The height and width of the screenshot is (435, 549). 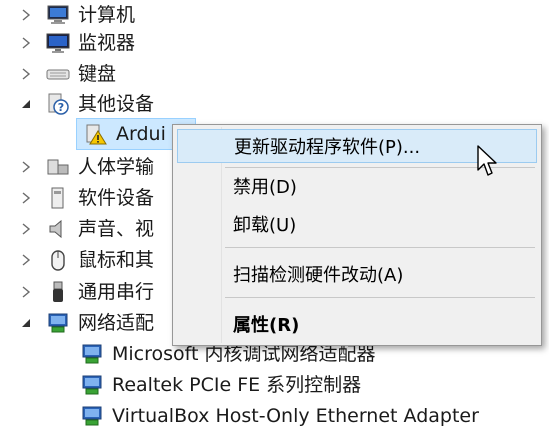 What do you see at coordinates (58, 260) in the screenshot?
I see `mouse-icon` at bounding box center [58, 260].